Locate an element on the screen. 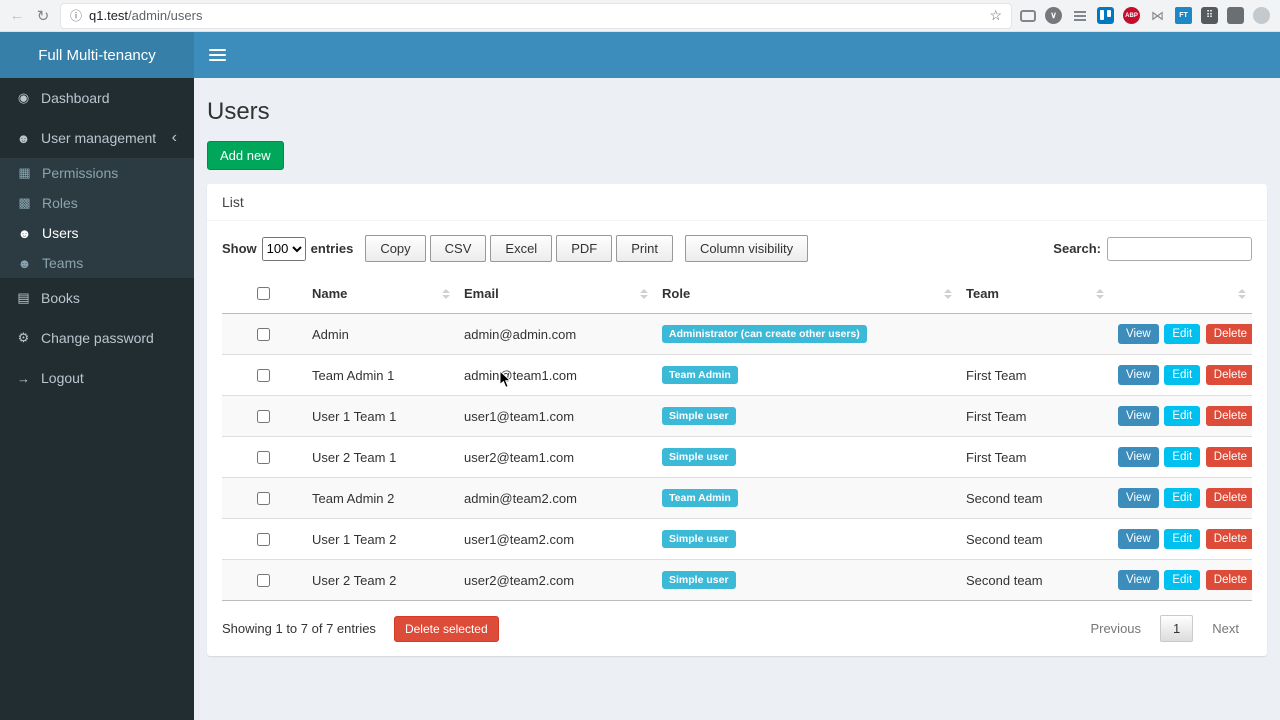 The height and width of the screenshot is (720, 1280). print-button: Print is located at coordinates (644, 248).